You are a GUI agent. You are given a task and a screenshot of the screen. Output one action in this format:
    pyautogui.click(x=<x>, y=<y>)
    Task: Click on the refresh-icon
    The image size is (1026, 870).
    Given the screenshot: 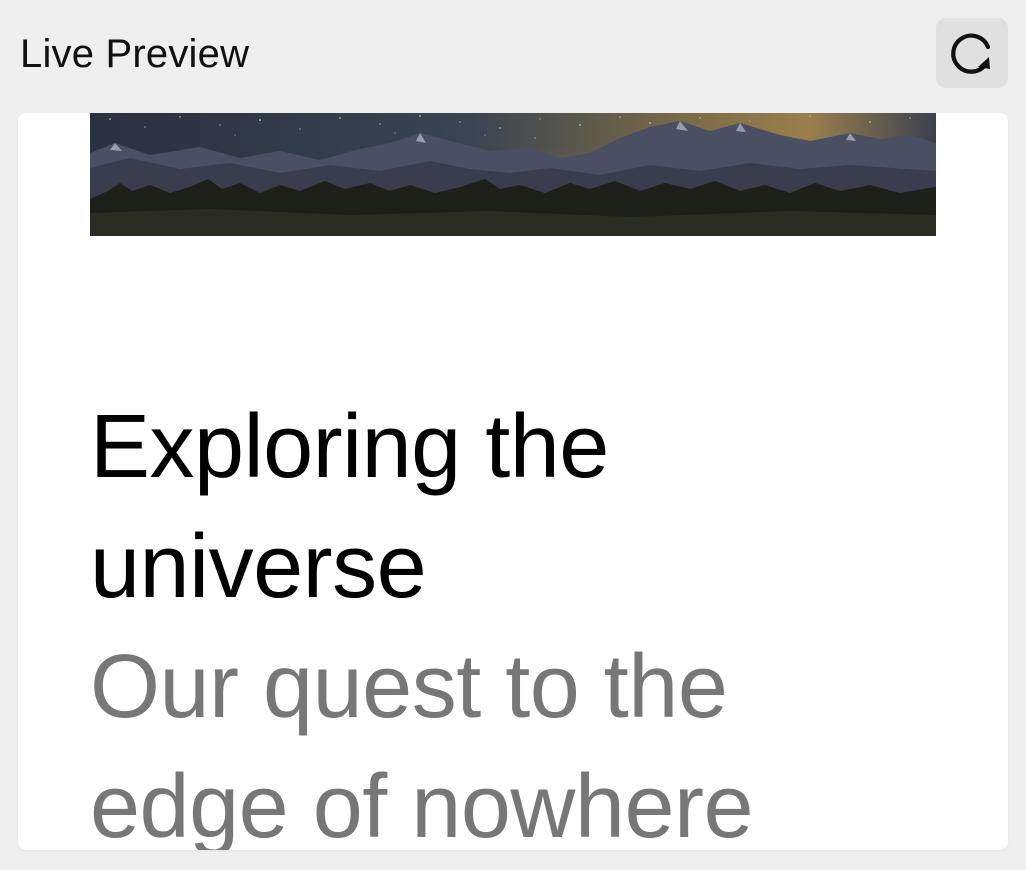 What is the action you would take?
    pyautogui.click(x=971, y=53)
    